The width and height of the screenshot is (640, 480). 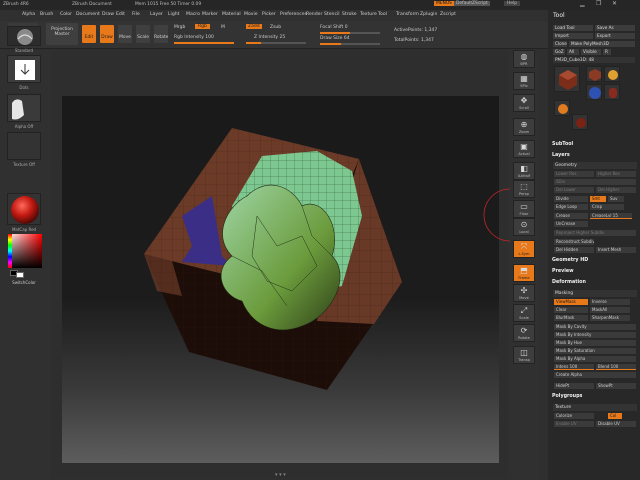 I want to click on sdiv-slider: SDiv, so click(x=595, y=182).